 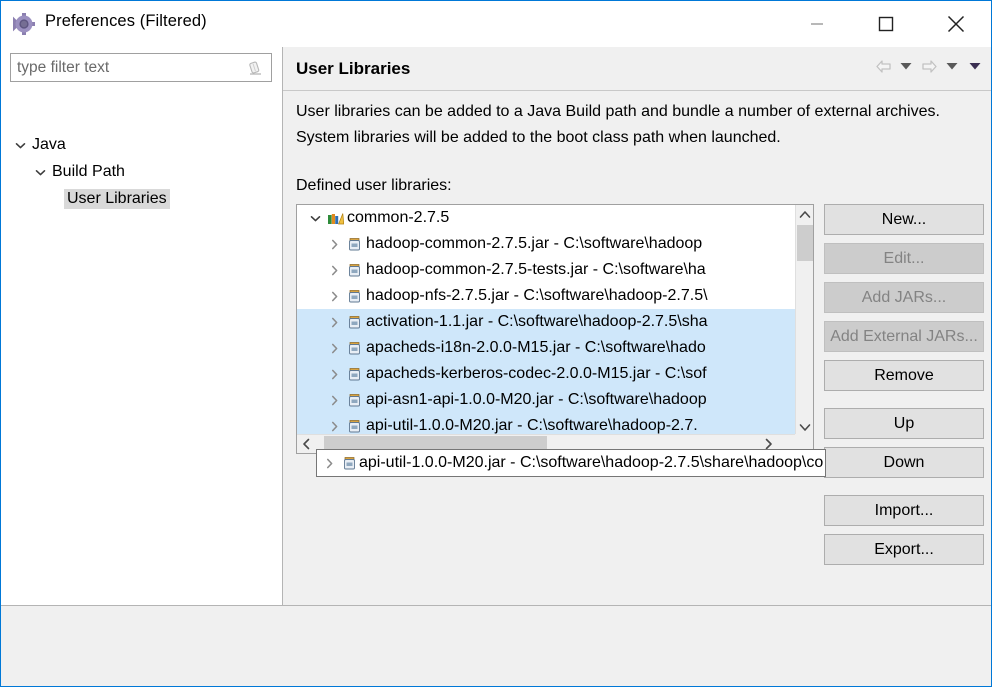 What do you see at coordinates (22, 24) in the screenshot?
I see `preferences-gear-icon` at bounding box center [22, 24].